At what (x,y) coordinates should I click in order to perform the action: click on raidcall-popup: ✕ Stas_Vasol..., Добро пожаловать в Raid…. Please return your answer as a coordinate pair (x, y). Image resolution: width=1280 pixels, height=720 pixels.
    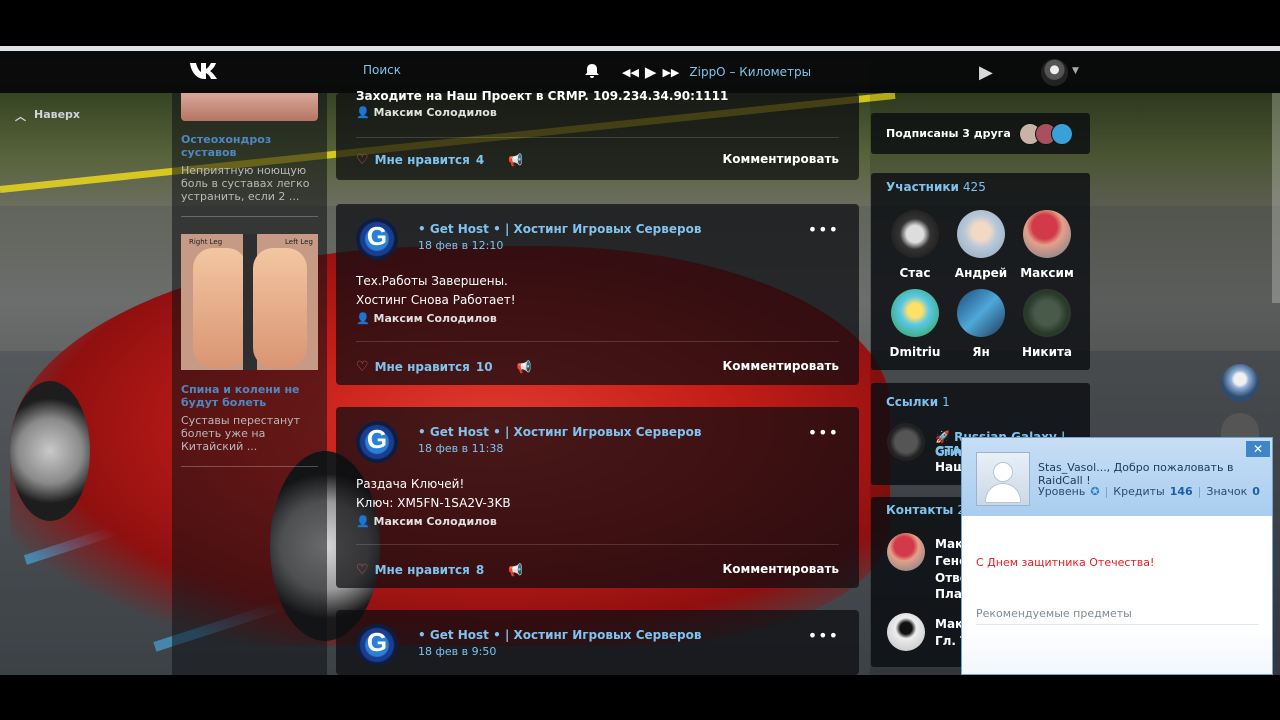
    Looking at the image, I should click on (1117, 556).